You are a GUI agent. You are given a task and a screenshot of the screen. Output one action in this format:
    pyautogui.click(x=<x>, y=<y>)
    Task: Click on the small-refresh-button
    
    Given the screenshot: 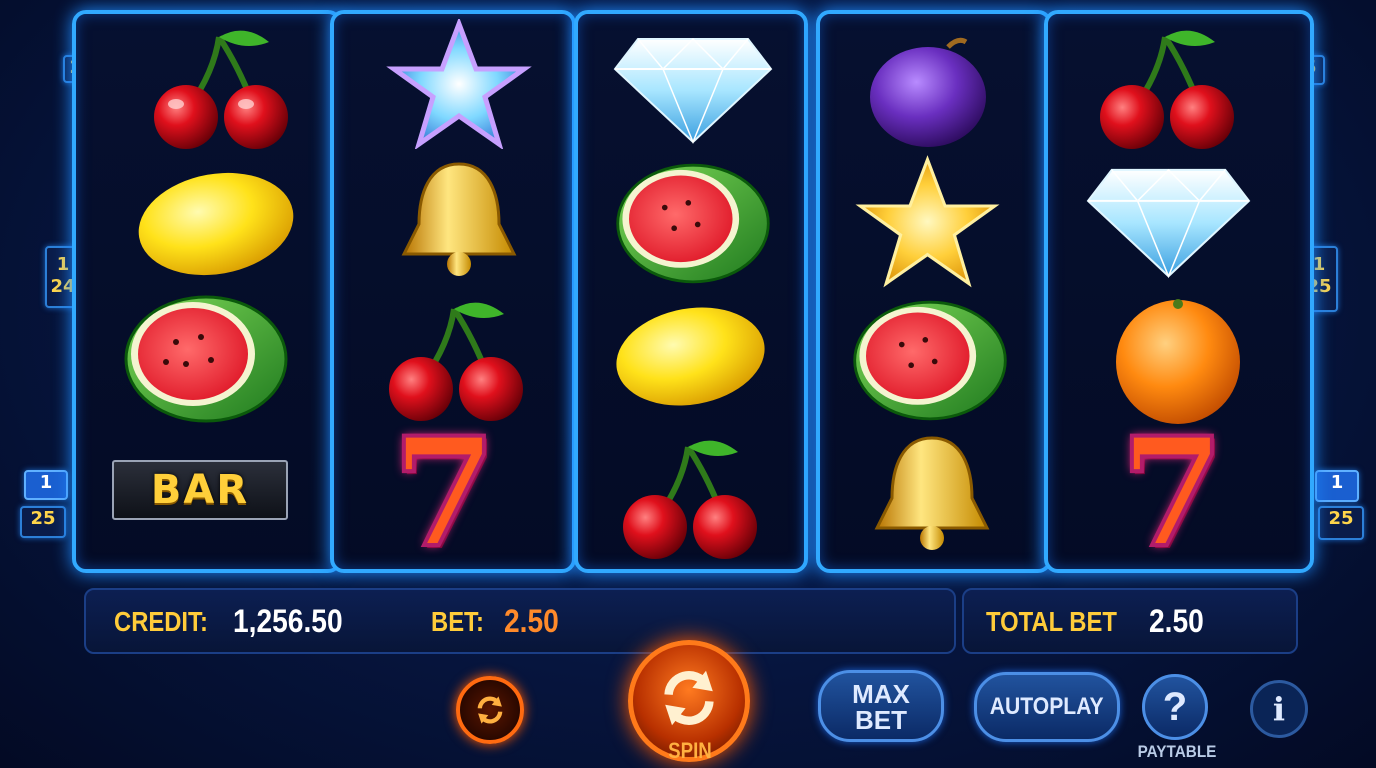 What is the action you would take?
    pyautogui.click(x=490, y=710)
    